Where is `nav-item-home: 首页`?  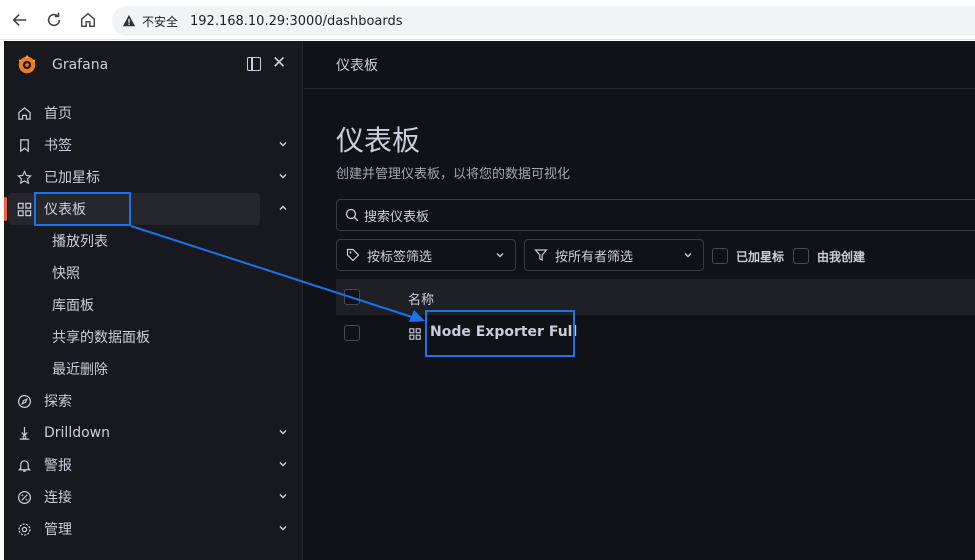
nav-item-home: 首页 is located at coordinates (153, 113).